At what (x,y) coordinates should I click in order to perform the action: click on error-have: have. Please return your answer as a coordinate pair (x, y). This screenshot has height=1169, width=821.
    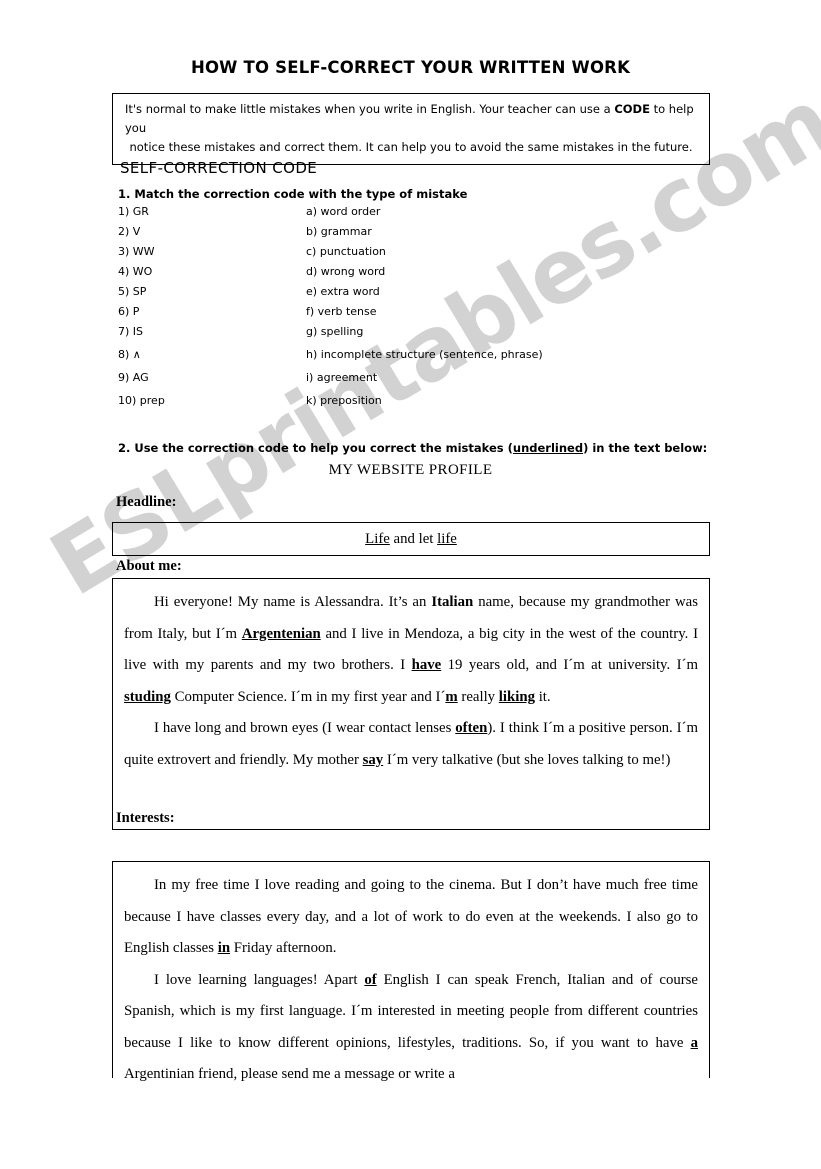
    Looking at the image, I should click on (426, 665).